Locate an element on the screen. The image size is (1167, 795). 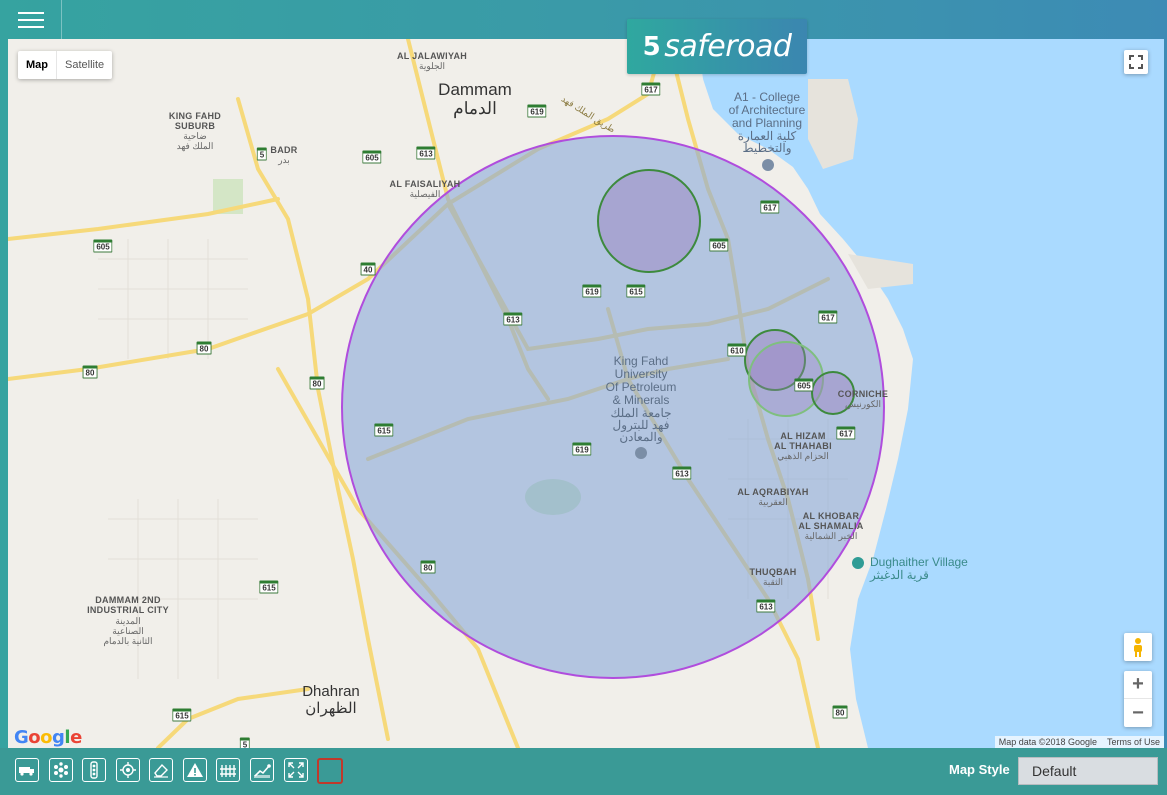
zoom-in-button: + is located at coordinates (1138, 685).